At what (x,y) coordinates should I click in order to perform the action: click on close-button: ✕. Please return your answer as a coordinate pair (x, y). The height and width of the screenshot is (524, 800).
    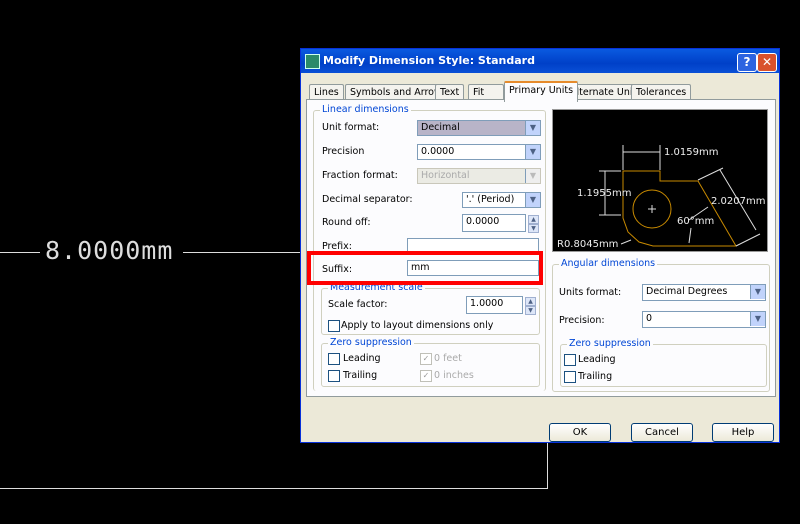
    Looking at the image, I should click on (767, 62).